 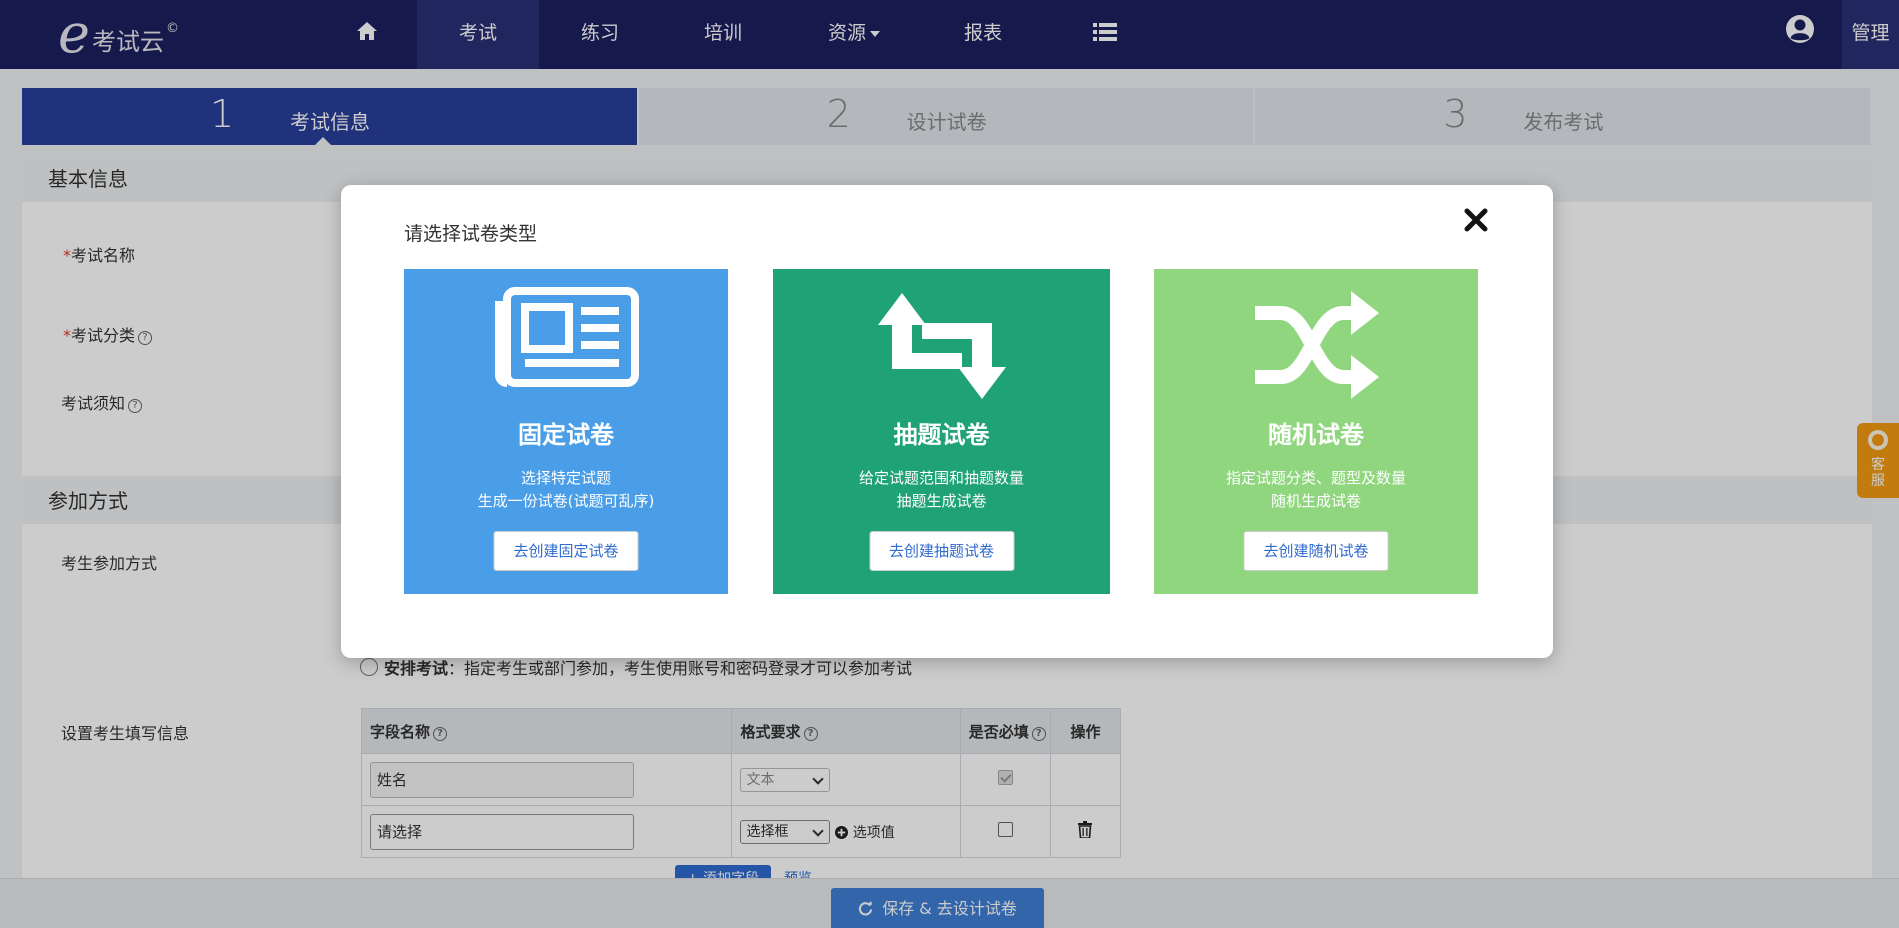 I want to click on card-desc: 生成一份试卷(试题可乱序), so click(x=566, y=501).